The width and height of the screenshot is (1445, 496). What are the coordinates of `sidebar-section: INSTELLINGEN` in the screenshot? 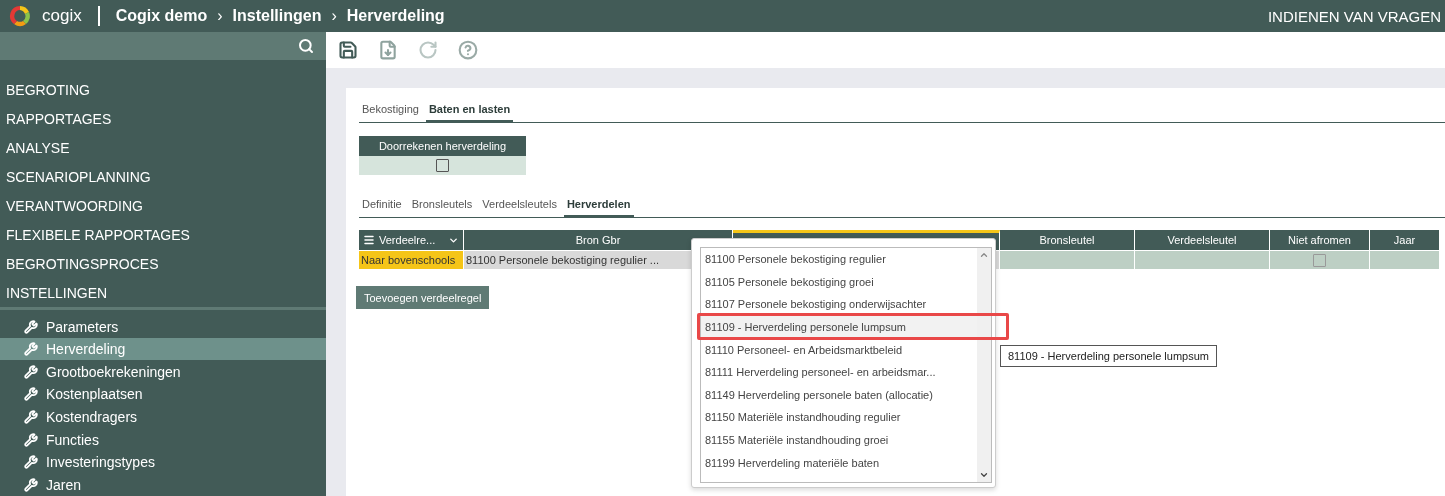 It's located at (163, 293).